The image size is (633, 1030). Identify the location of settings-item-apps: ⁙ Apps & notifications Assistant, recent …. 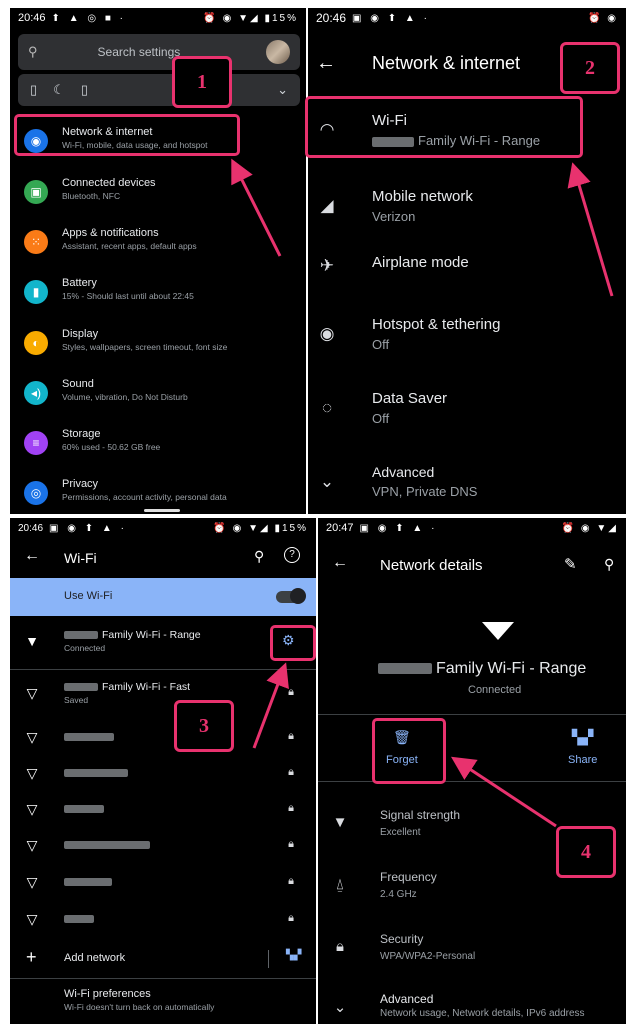
(158, 242).